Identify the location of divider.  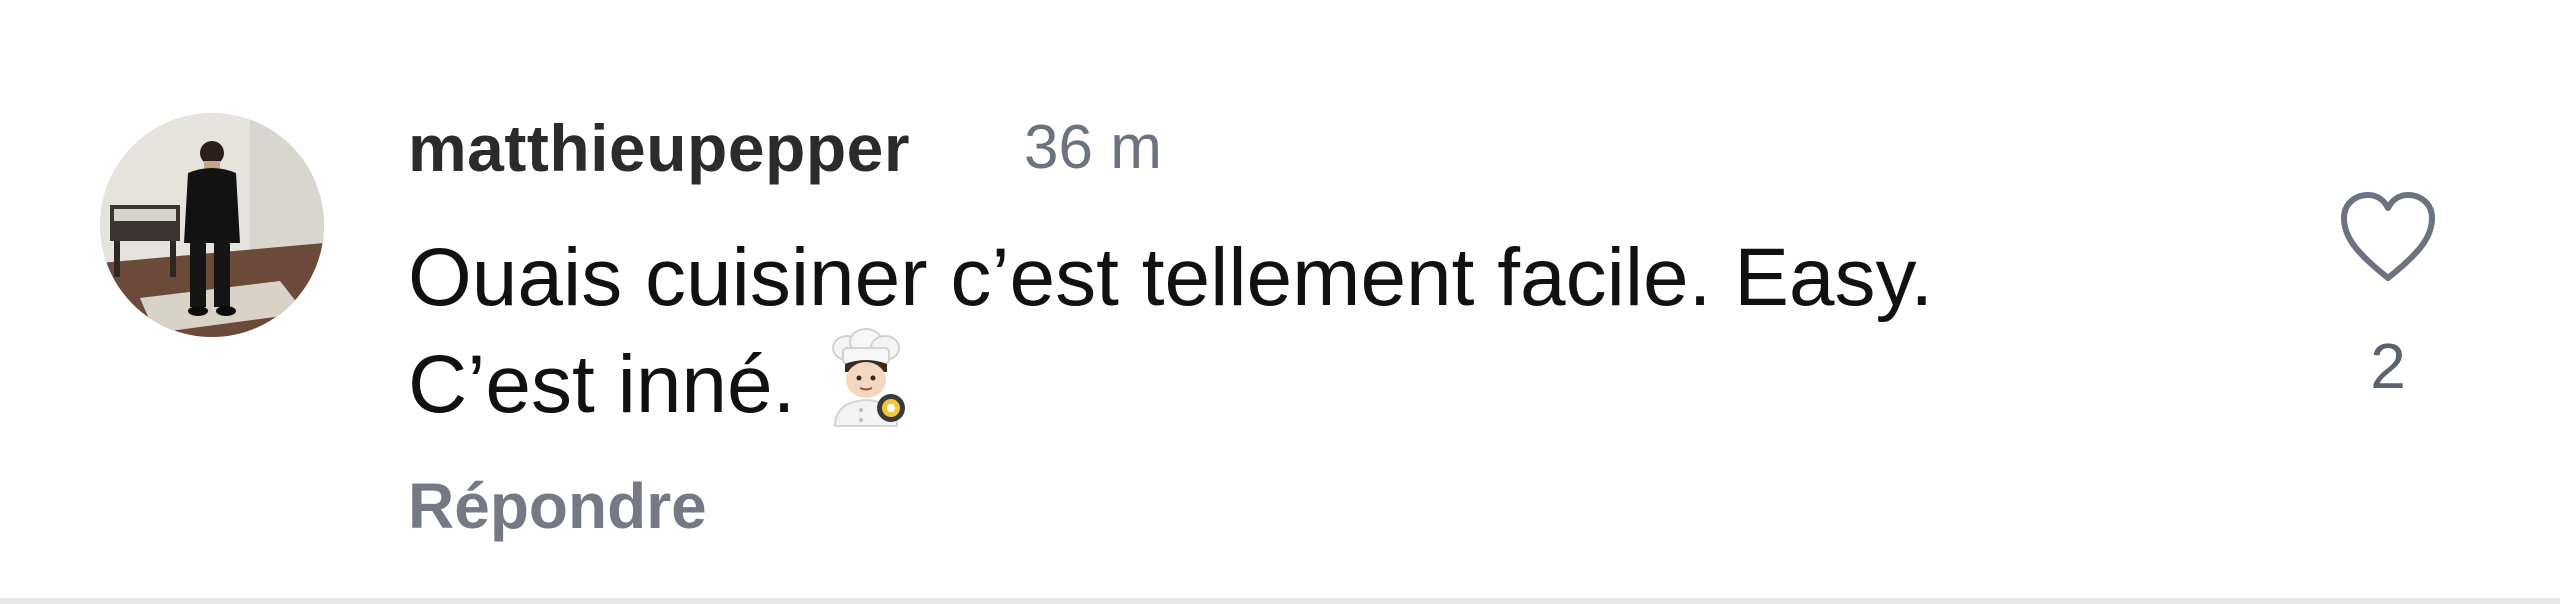
(1280, 601).